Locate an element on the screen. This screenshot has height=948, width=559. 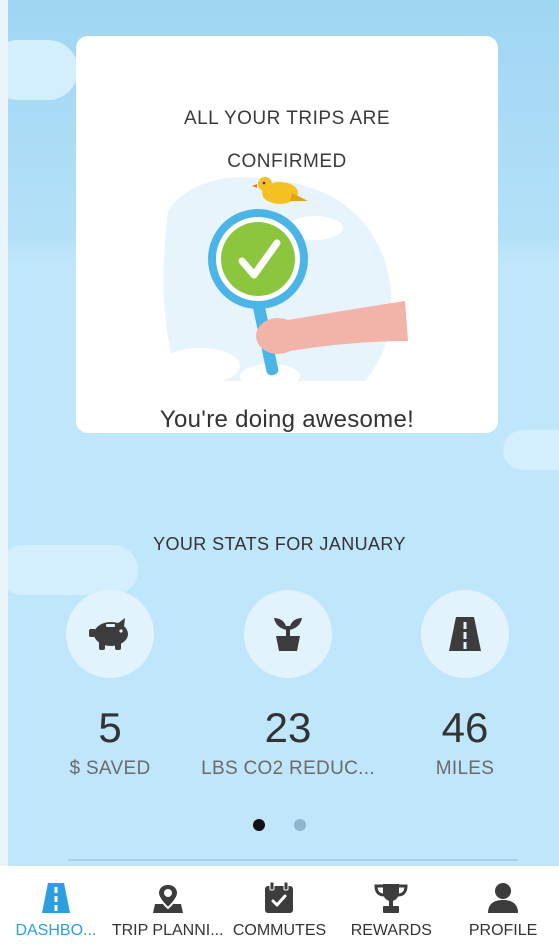
map-pin-icon is located at coordinates (168, 898).